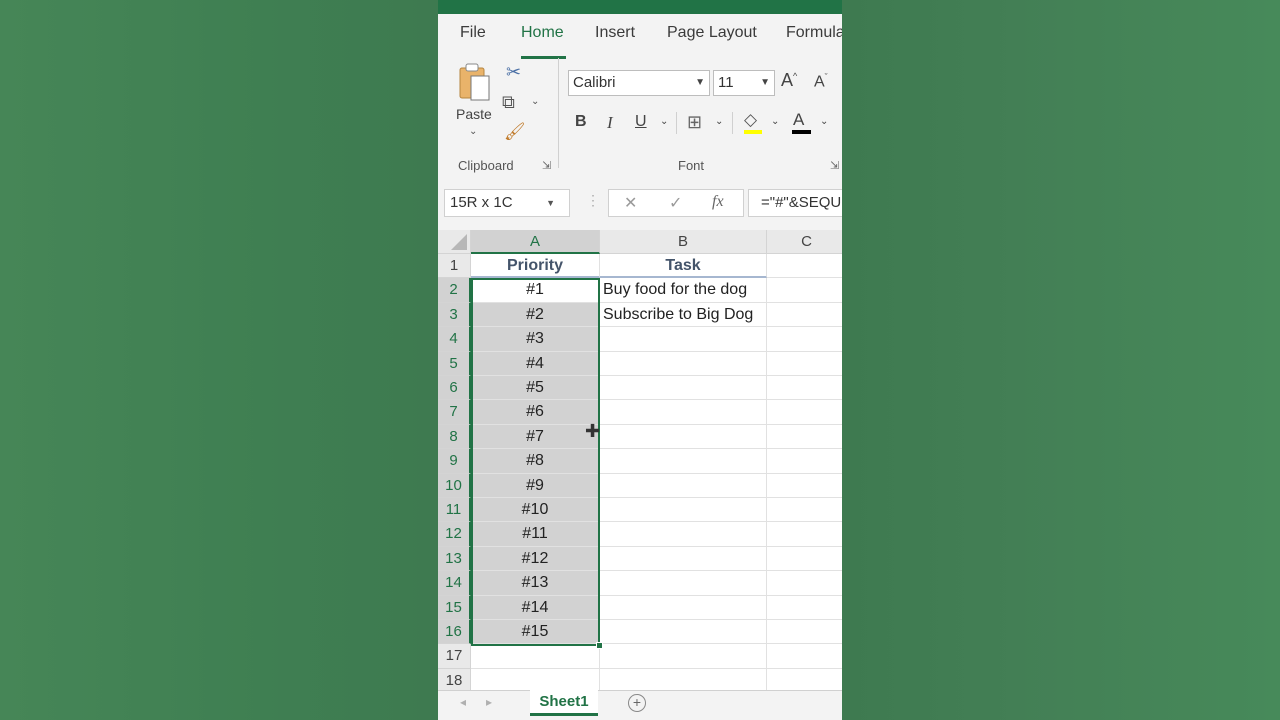 Image resolution: width=1280 pixels, height=720 pixels. I want to click on cell-a: #15, so click(535, 632).